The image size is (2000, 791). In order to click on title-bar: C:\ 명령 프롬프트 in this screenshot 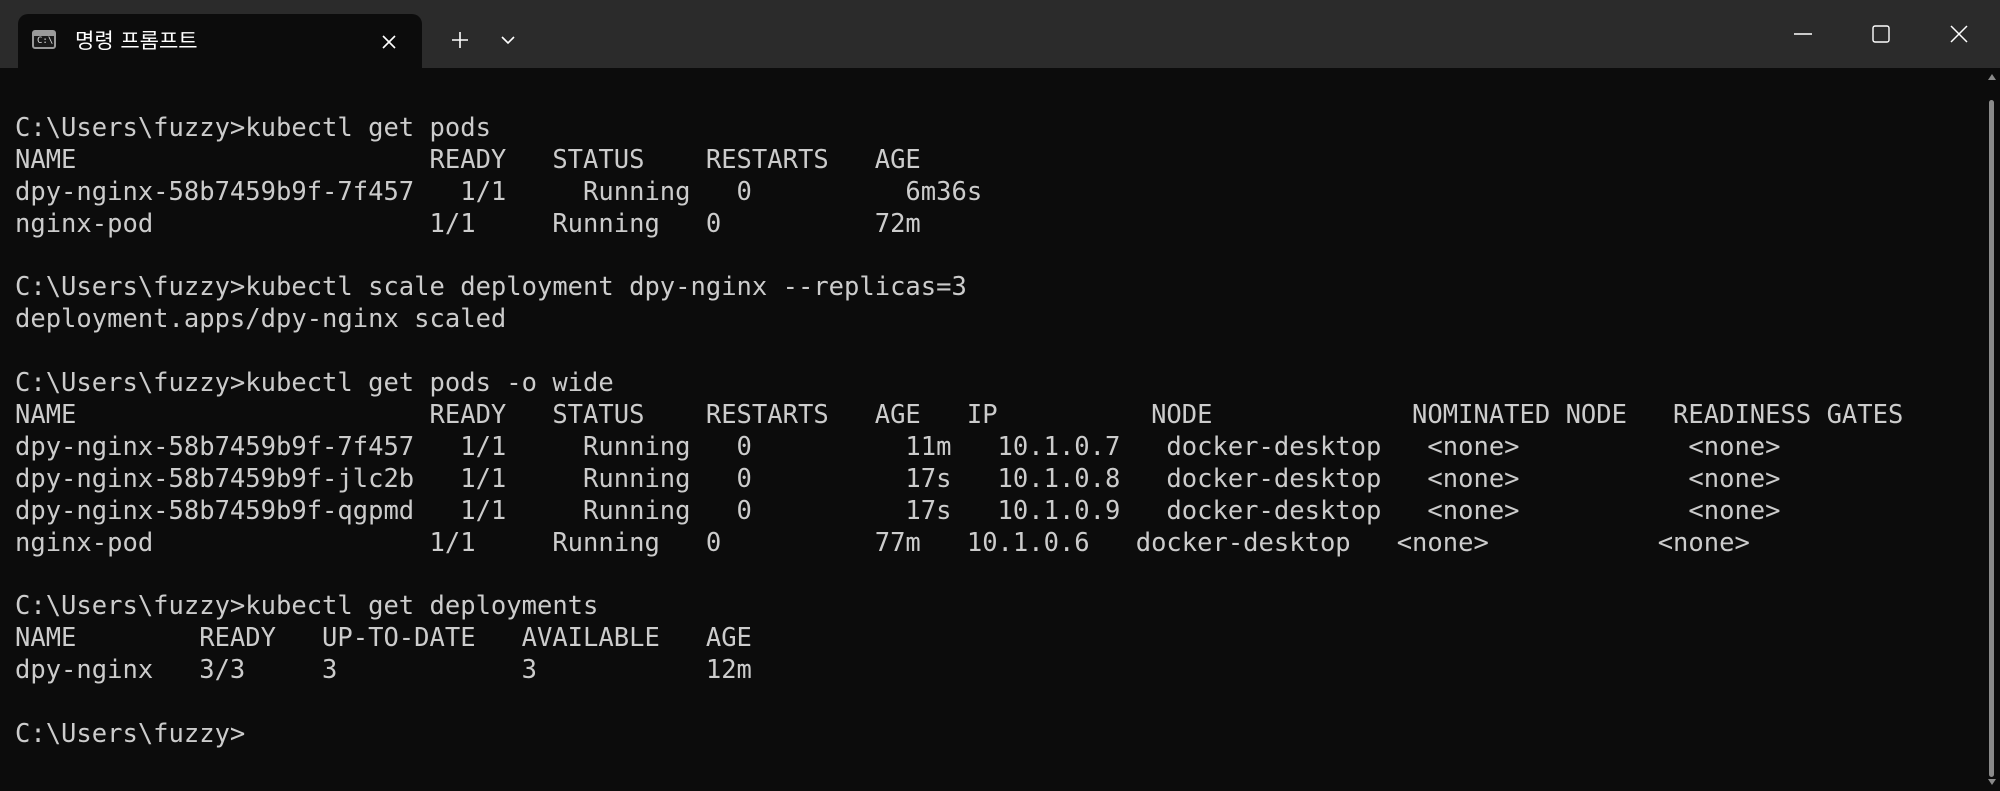, I will do `click(1000, 34)`.